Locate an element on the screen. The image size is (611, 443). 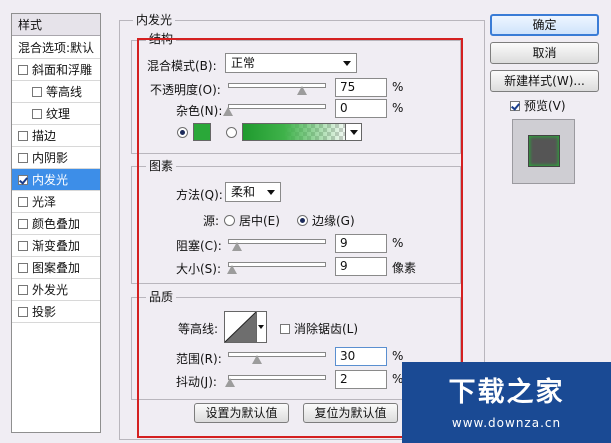
style-item: 投影 is located at coordinates (56, 312).